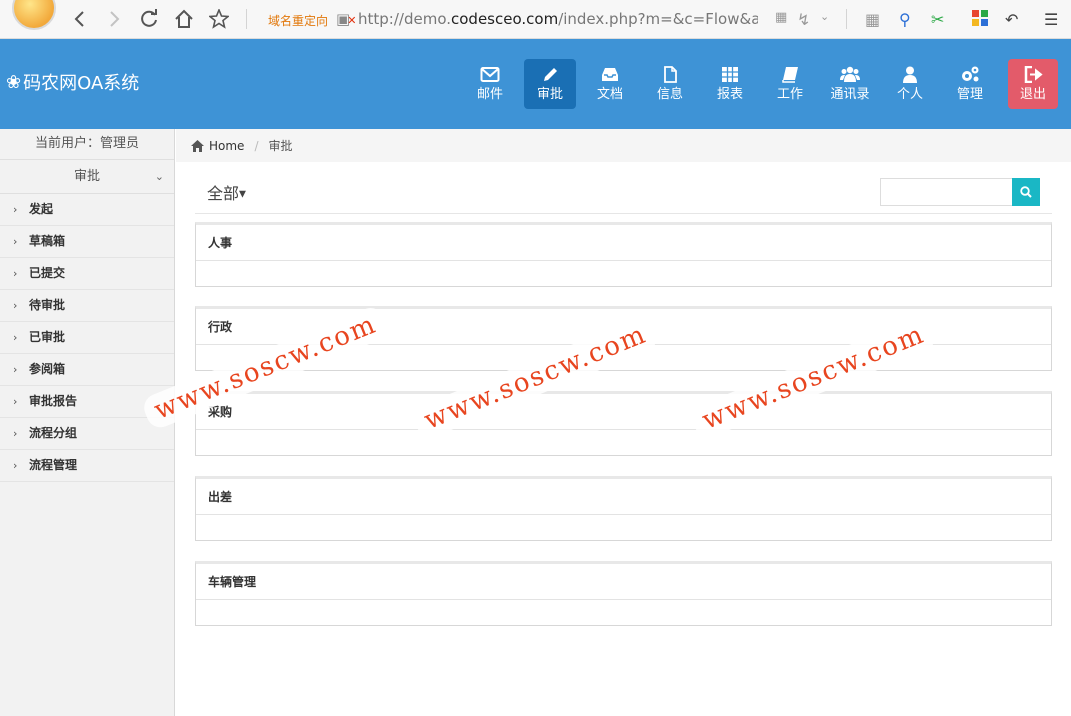 The height and width of the screenshot is (716, 1071). Describe the element at coordinates (226, 146) in the screenshot. I see `breadcrumb-home: Home` at that location.